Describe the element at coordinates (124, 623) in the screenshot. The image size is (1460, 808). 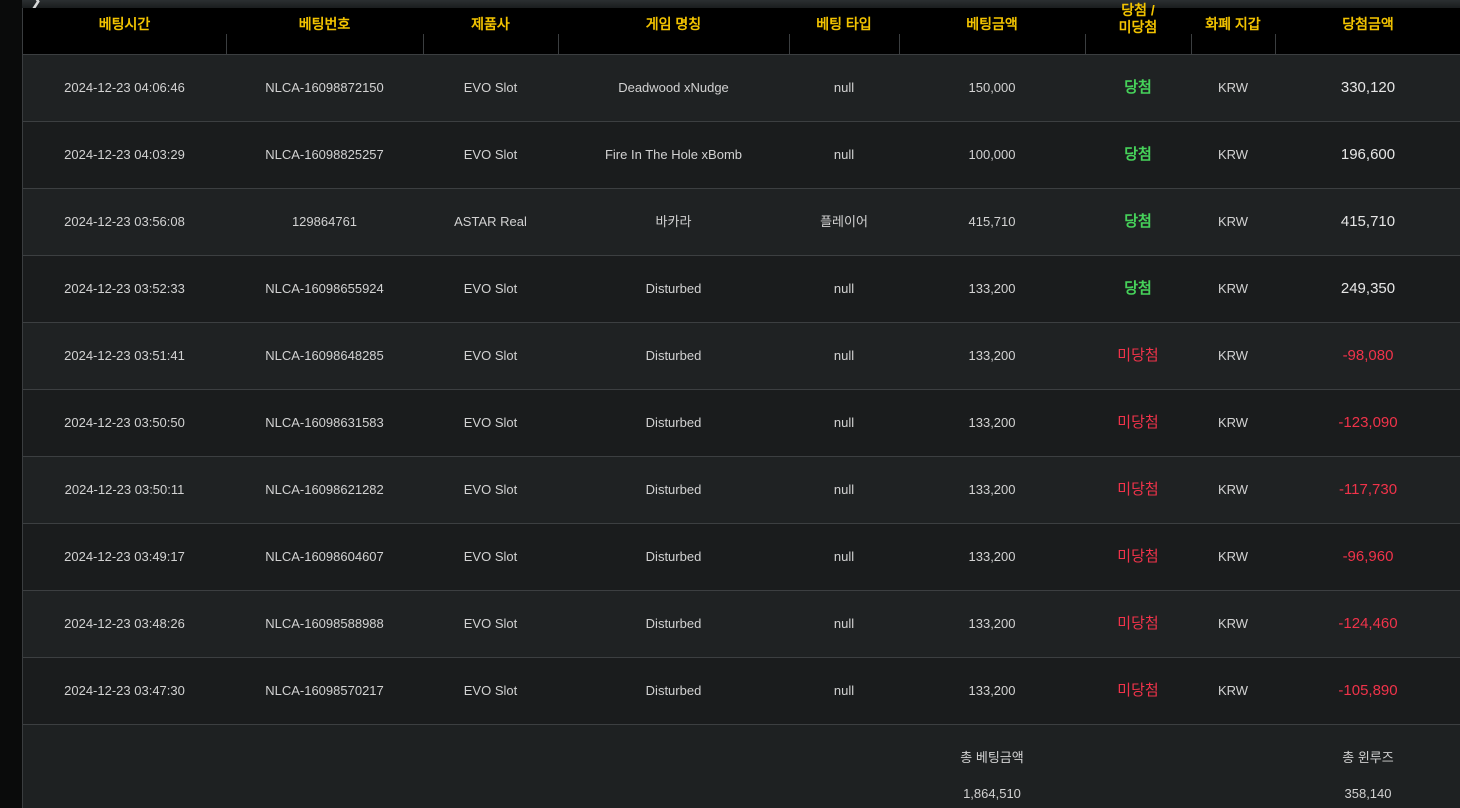
I see `cell-bet-time: 2024-12-23 03:48:26` at that location.